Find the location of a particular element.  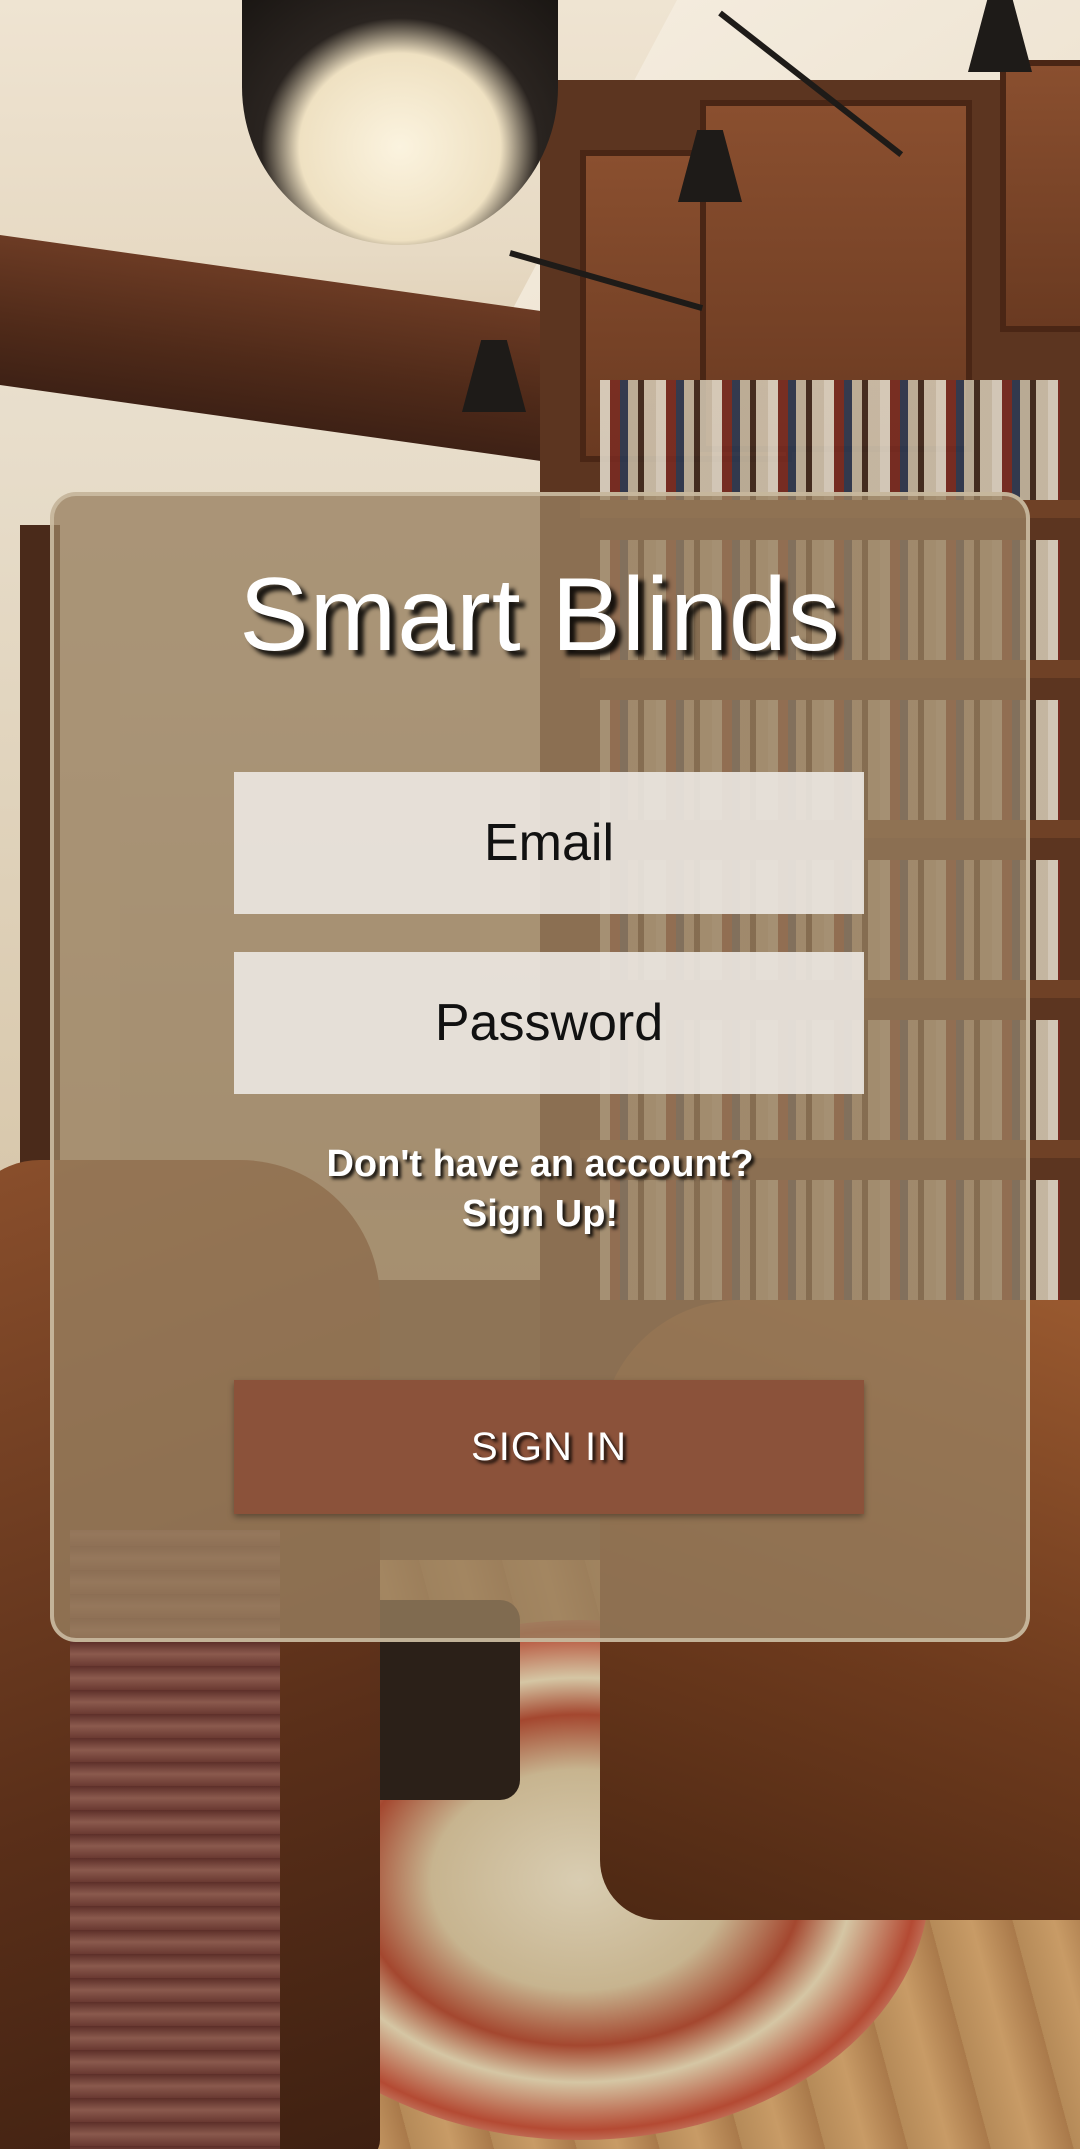

signup-prompt-text: Don't have an account? is located at coordinates (540, 1164).